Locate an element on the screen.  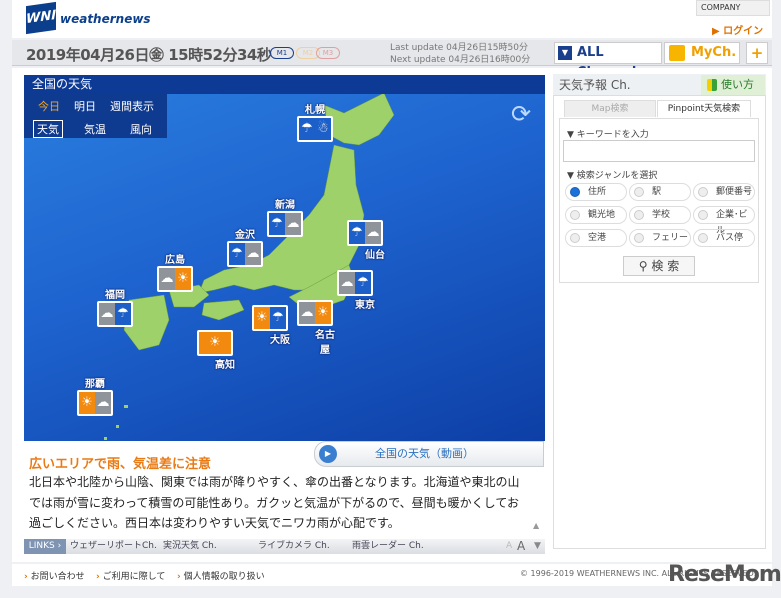
tab-temperature: 気温 is located at coordinates (95, 129).